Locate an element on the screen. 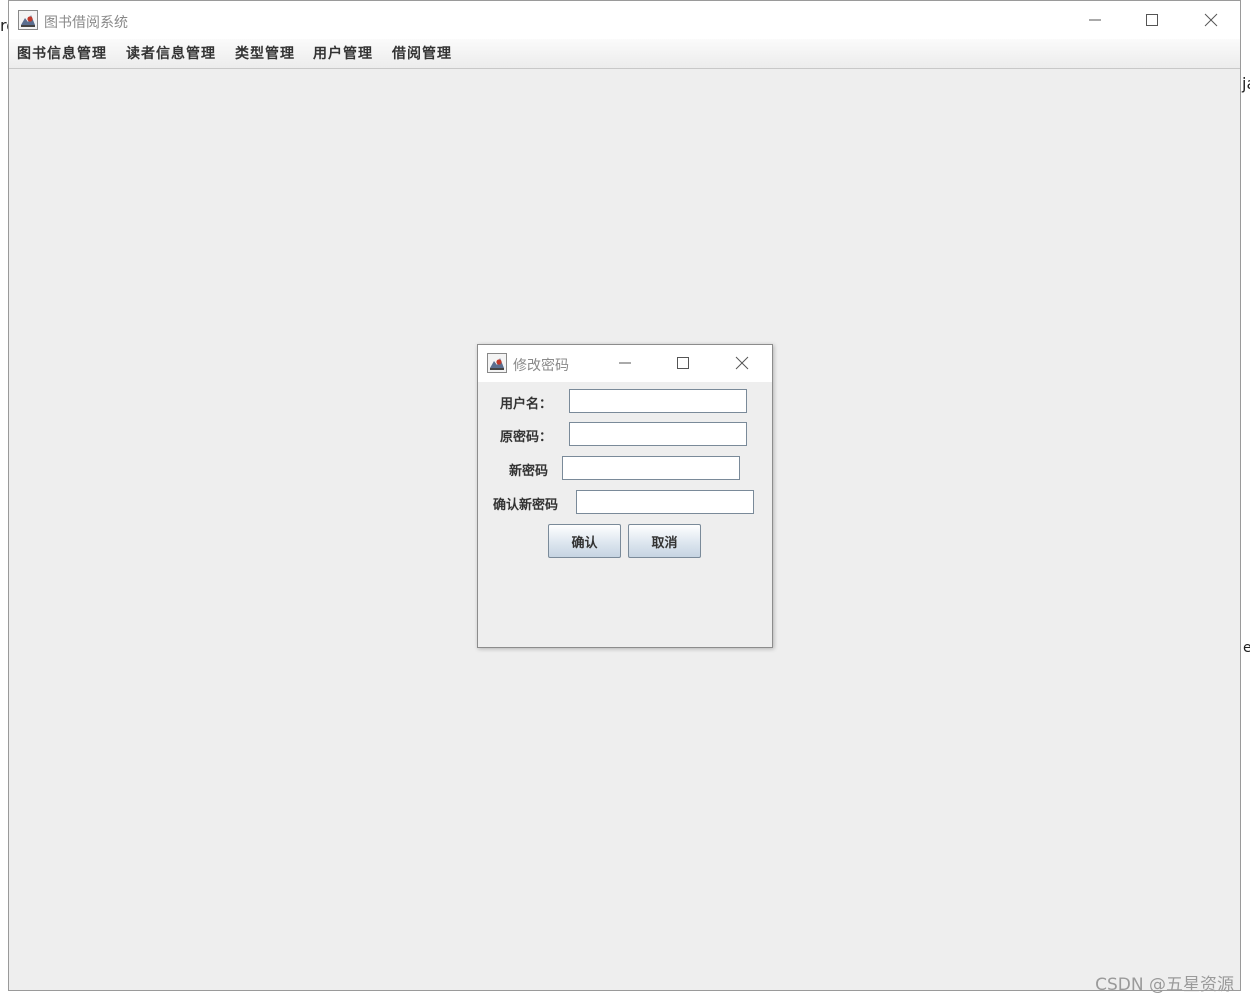 The image size is (1250, 1000). dialog-titlebar: 修改密码 is located at coordinates (625, 363).